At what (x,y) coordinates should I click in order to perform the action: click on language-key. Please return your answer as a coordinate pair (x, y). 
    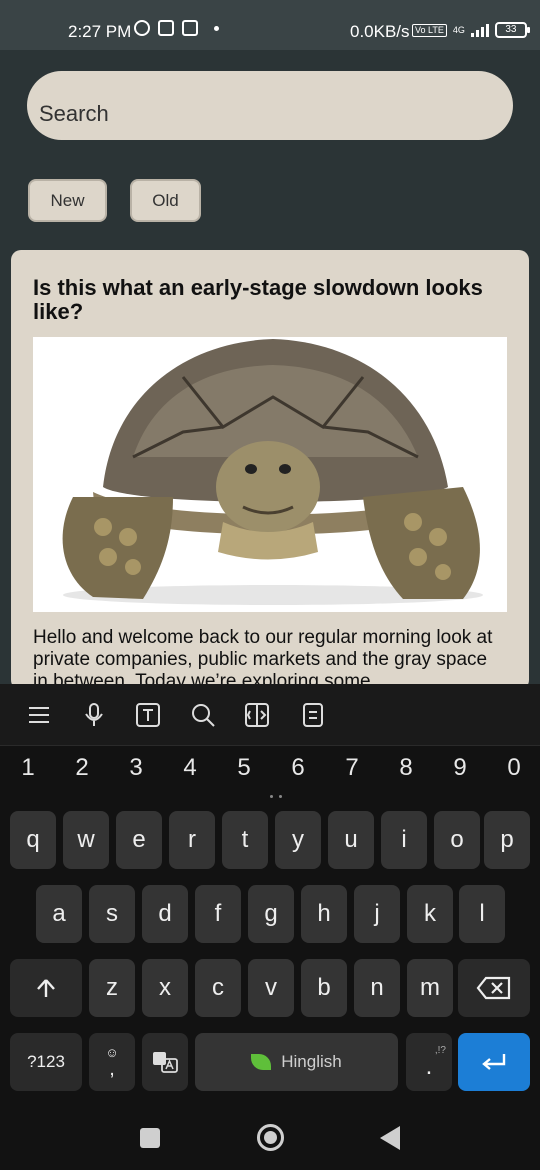
    Looking at the image, I should click on (165, 1062).